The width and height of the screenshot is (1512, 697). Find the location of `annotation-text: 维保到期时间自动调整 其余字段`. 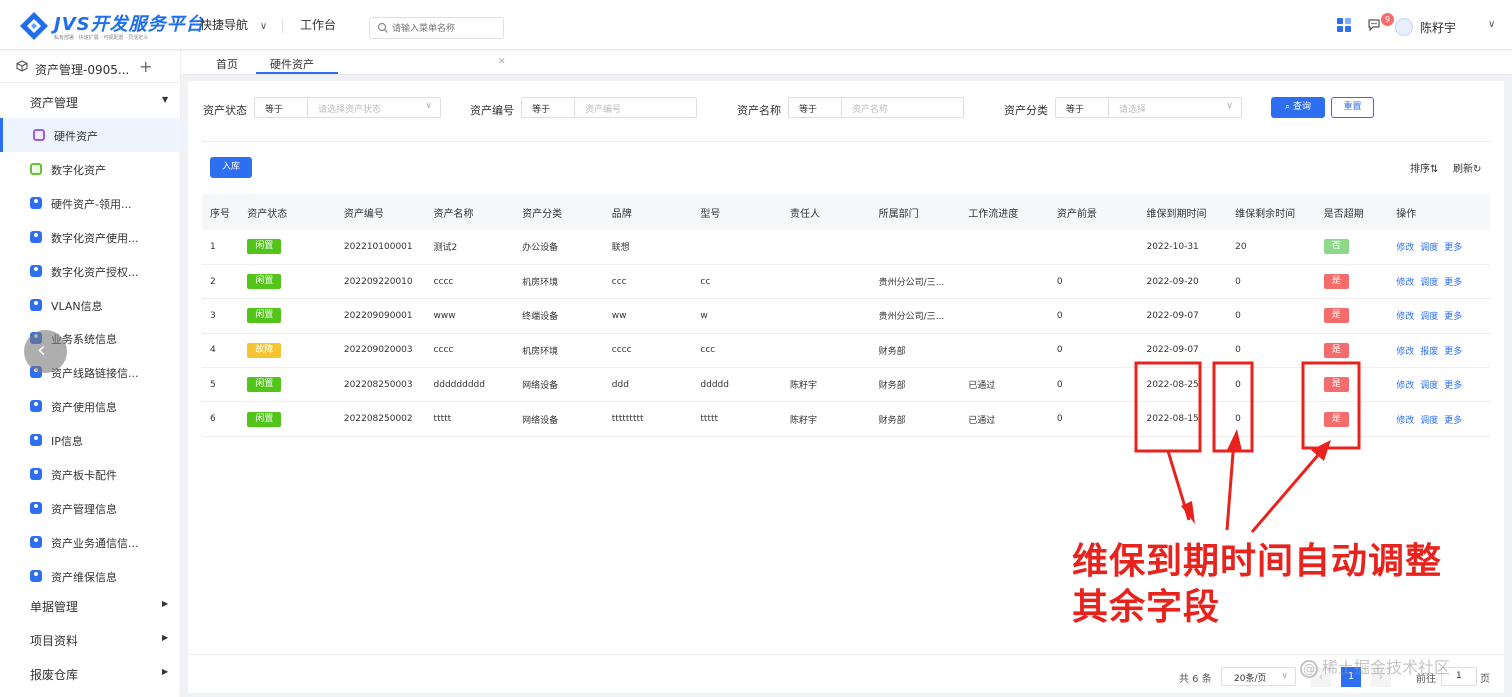

annotation-text: 维保到期时间自动调整 其余字段 is located at coordinates (1257, 585).